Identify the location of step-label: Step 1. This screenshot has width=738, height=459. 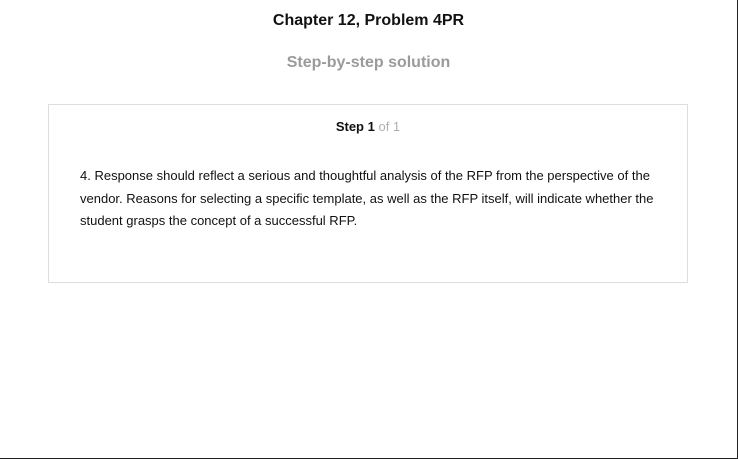
(355, 126).